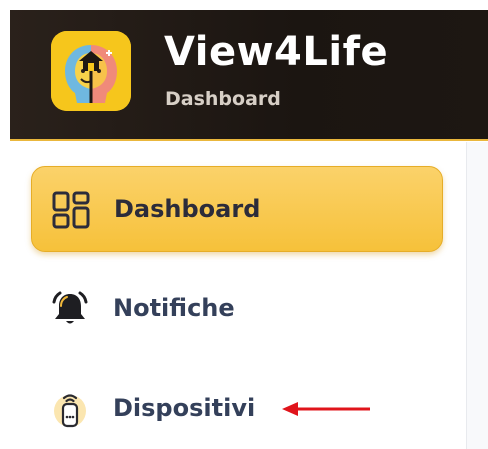 The width and height of the screenshot is (488, 449). Describe the element at coordinates (326, 409) in the screenshot. I see `annotation-arrow-icon` at that location.